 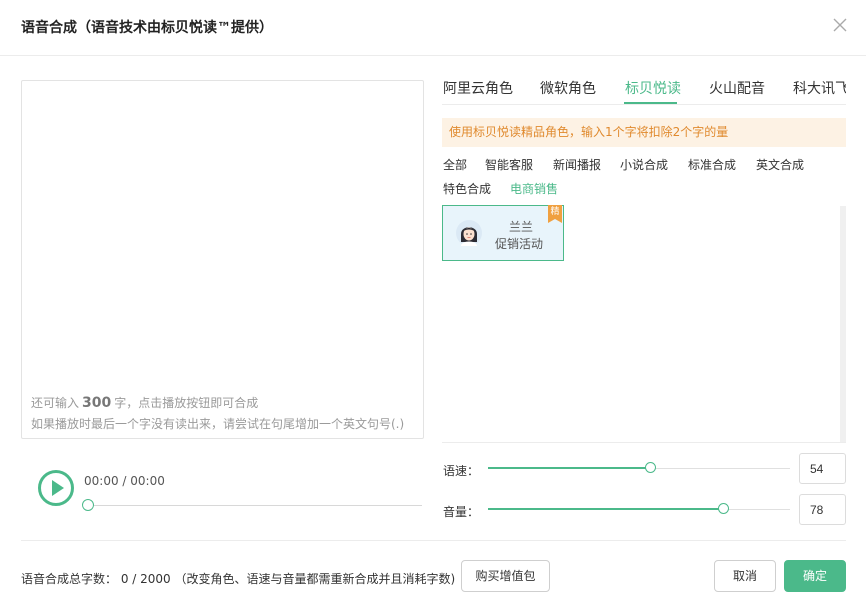 I want to click on close-icon, so click(x=840, y=25).